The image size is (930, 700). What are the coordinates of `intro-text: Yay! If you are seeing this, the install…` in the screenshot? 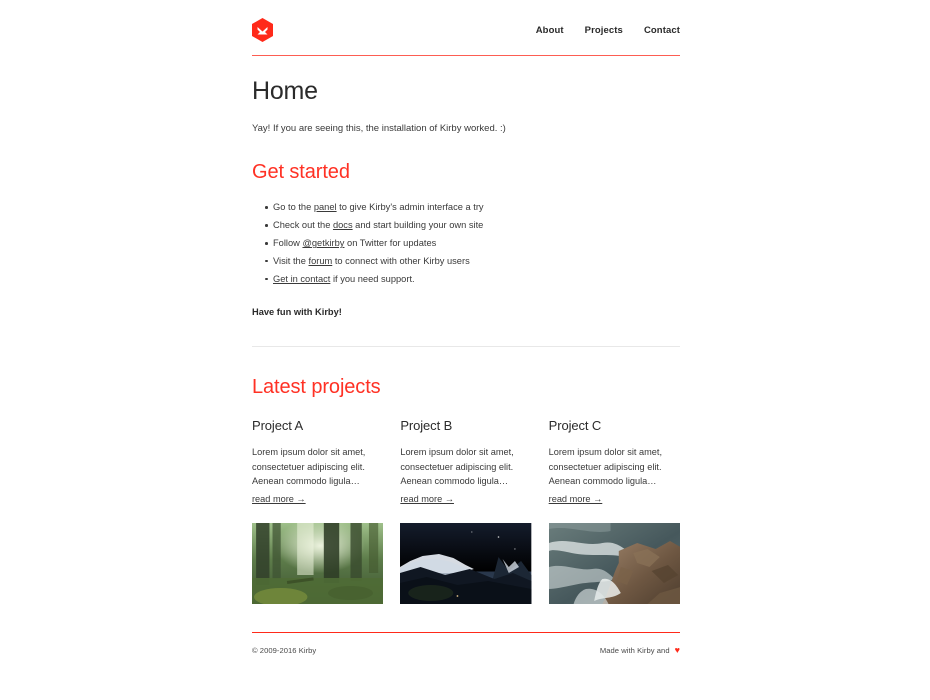 It's located at (379, 128).